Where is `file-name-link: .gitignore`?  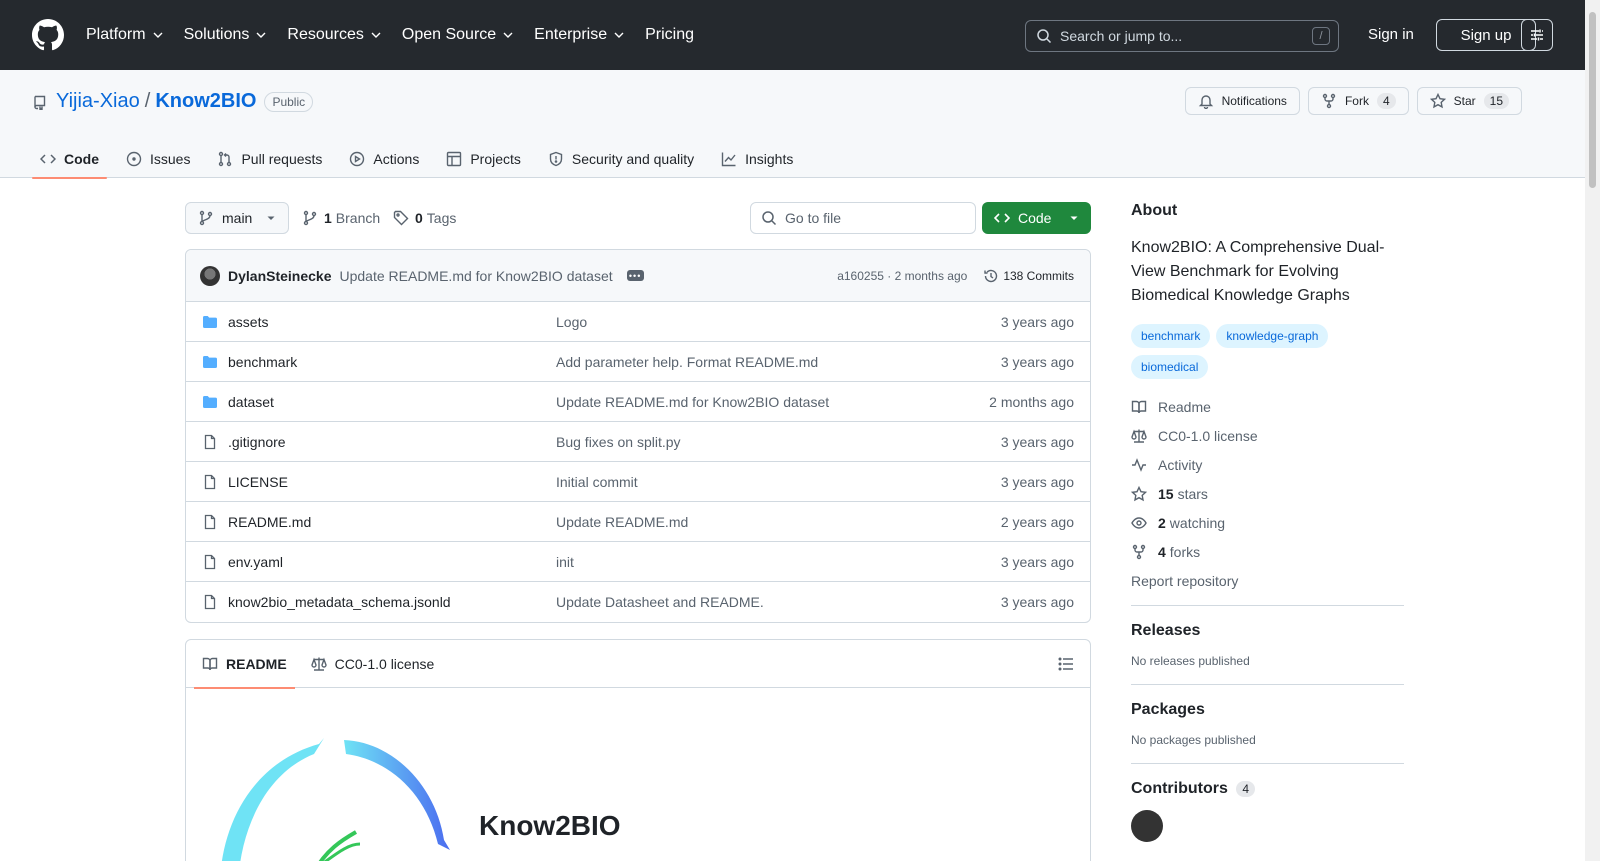 file-name-link: .gitignore is located at coordinates (392, 442).